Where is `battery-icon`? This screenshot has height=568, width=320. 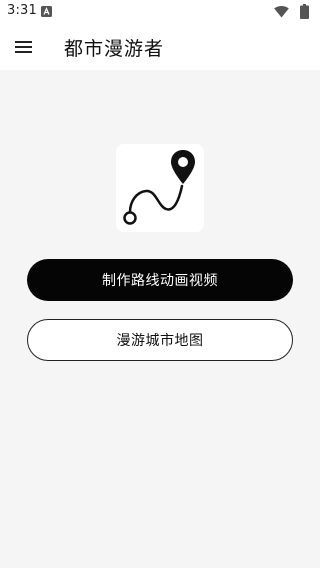
battery-icon is located at coordinates (304, 11).